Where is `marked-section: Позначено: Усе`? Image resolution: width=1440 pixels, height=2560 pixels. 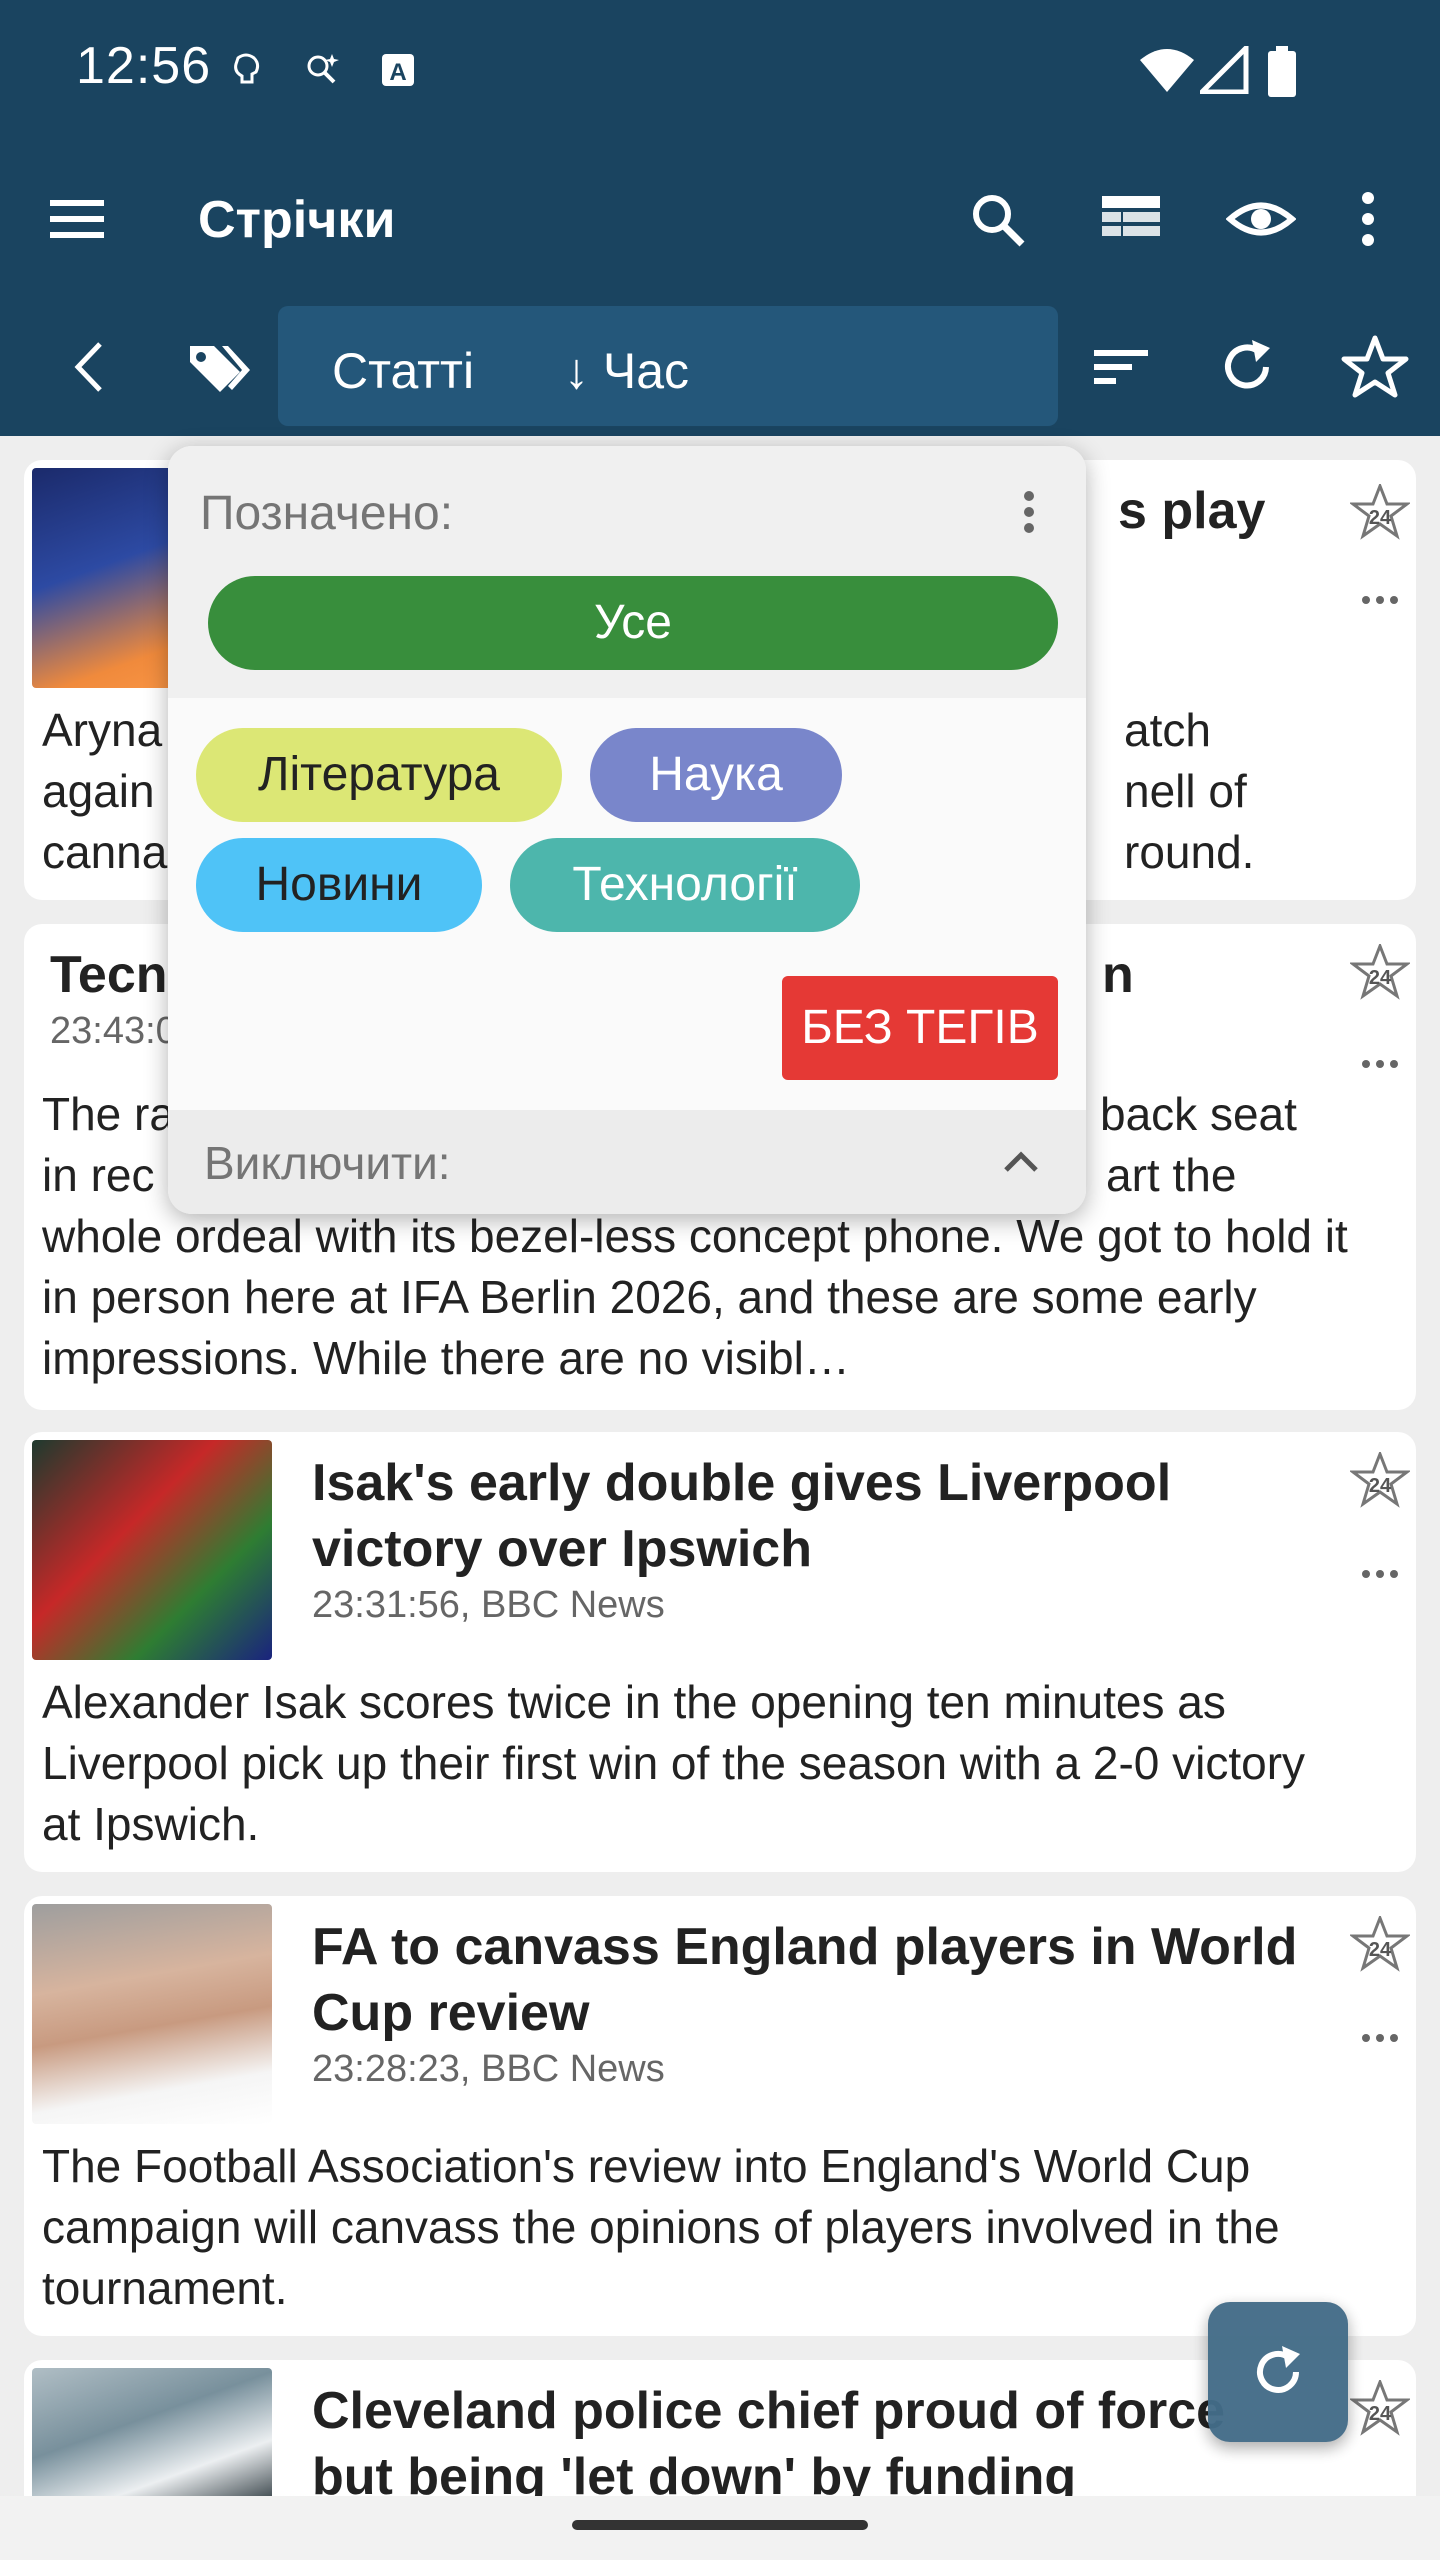
marked-section: Позначено: Усе is located at coordinates (627, 572).